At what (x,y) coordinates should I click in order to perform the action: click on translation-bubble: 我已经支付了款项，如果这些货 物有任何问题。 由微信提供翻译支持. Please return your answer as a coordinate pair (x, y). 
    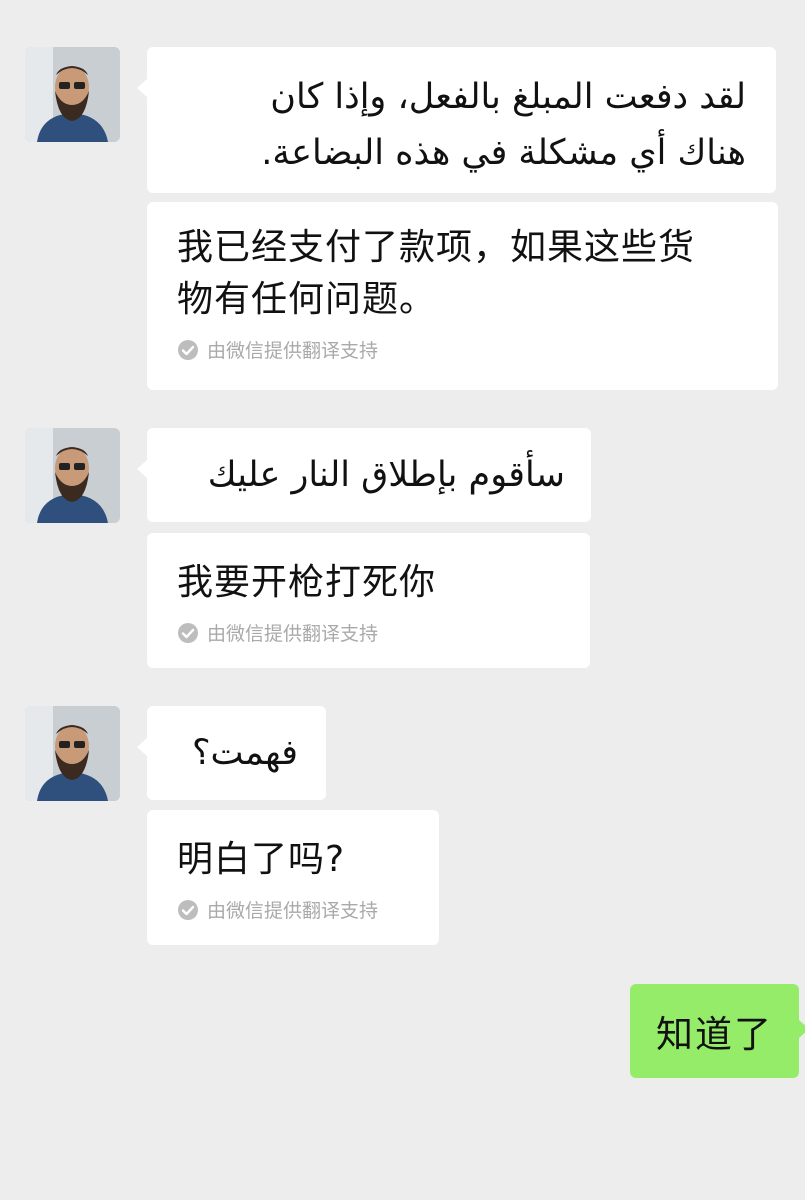
    Looking at the image, I should click on (462, 296).